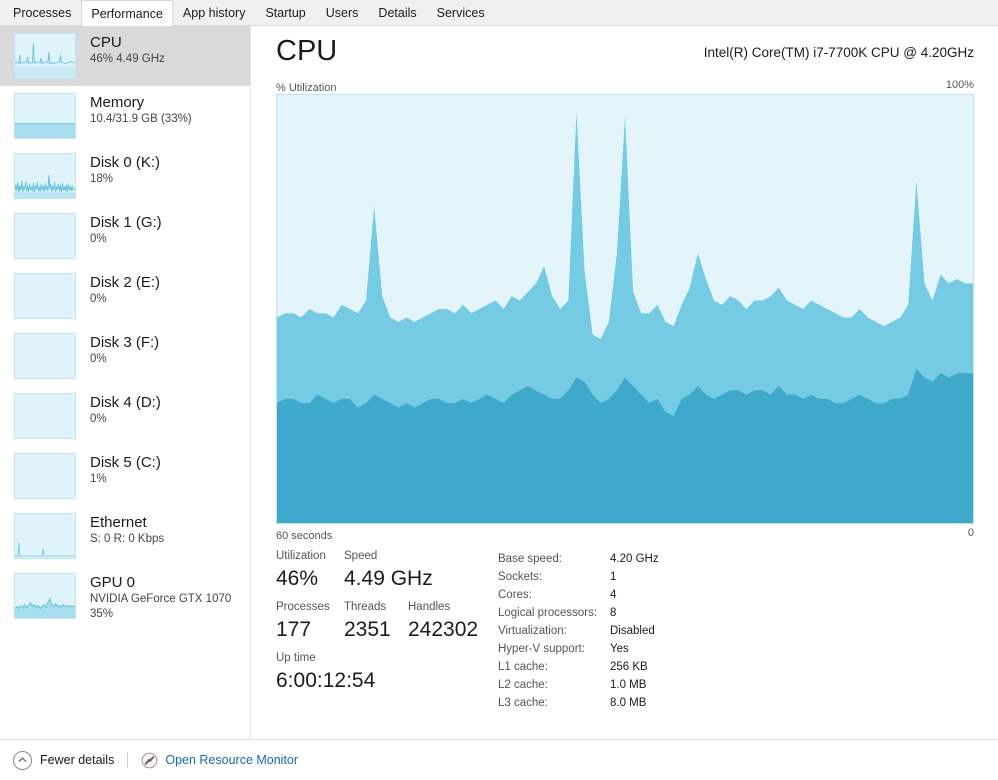 The height and width of the screenshot is (780, 998). Describe the element at coordinates (365, 607) in the screenshot. I see `threads-label: Threads` at that location.